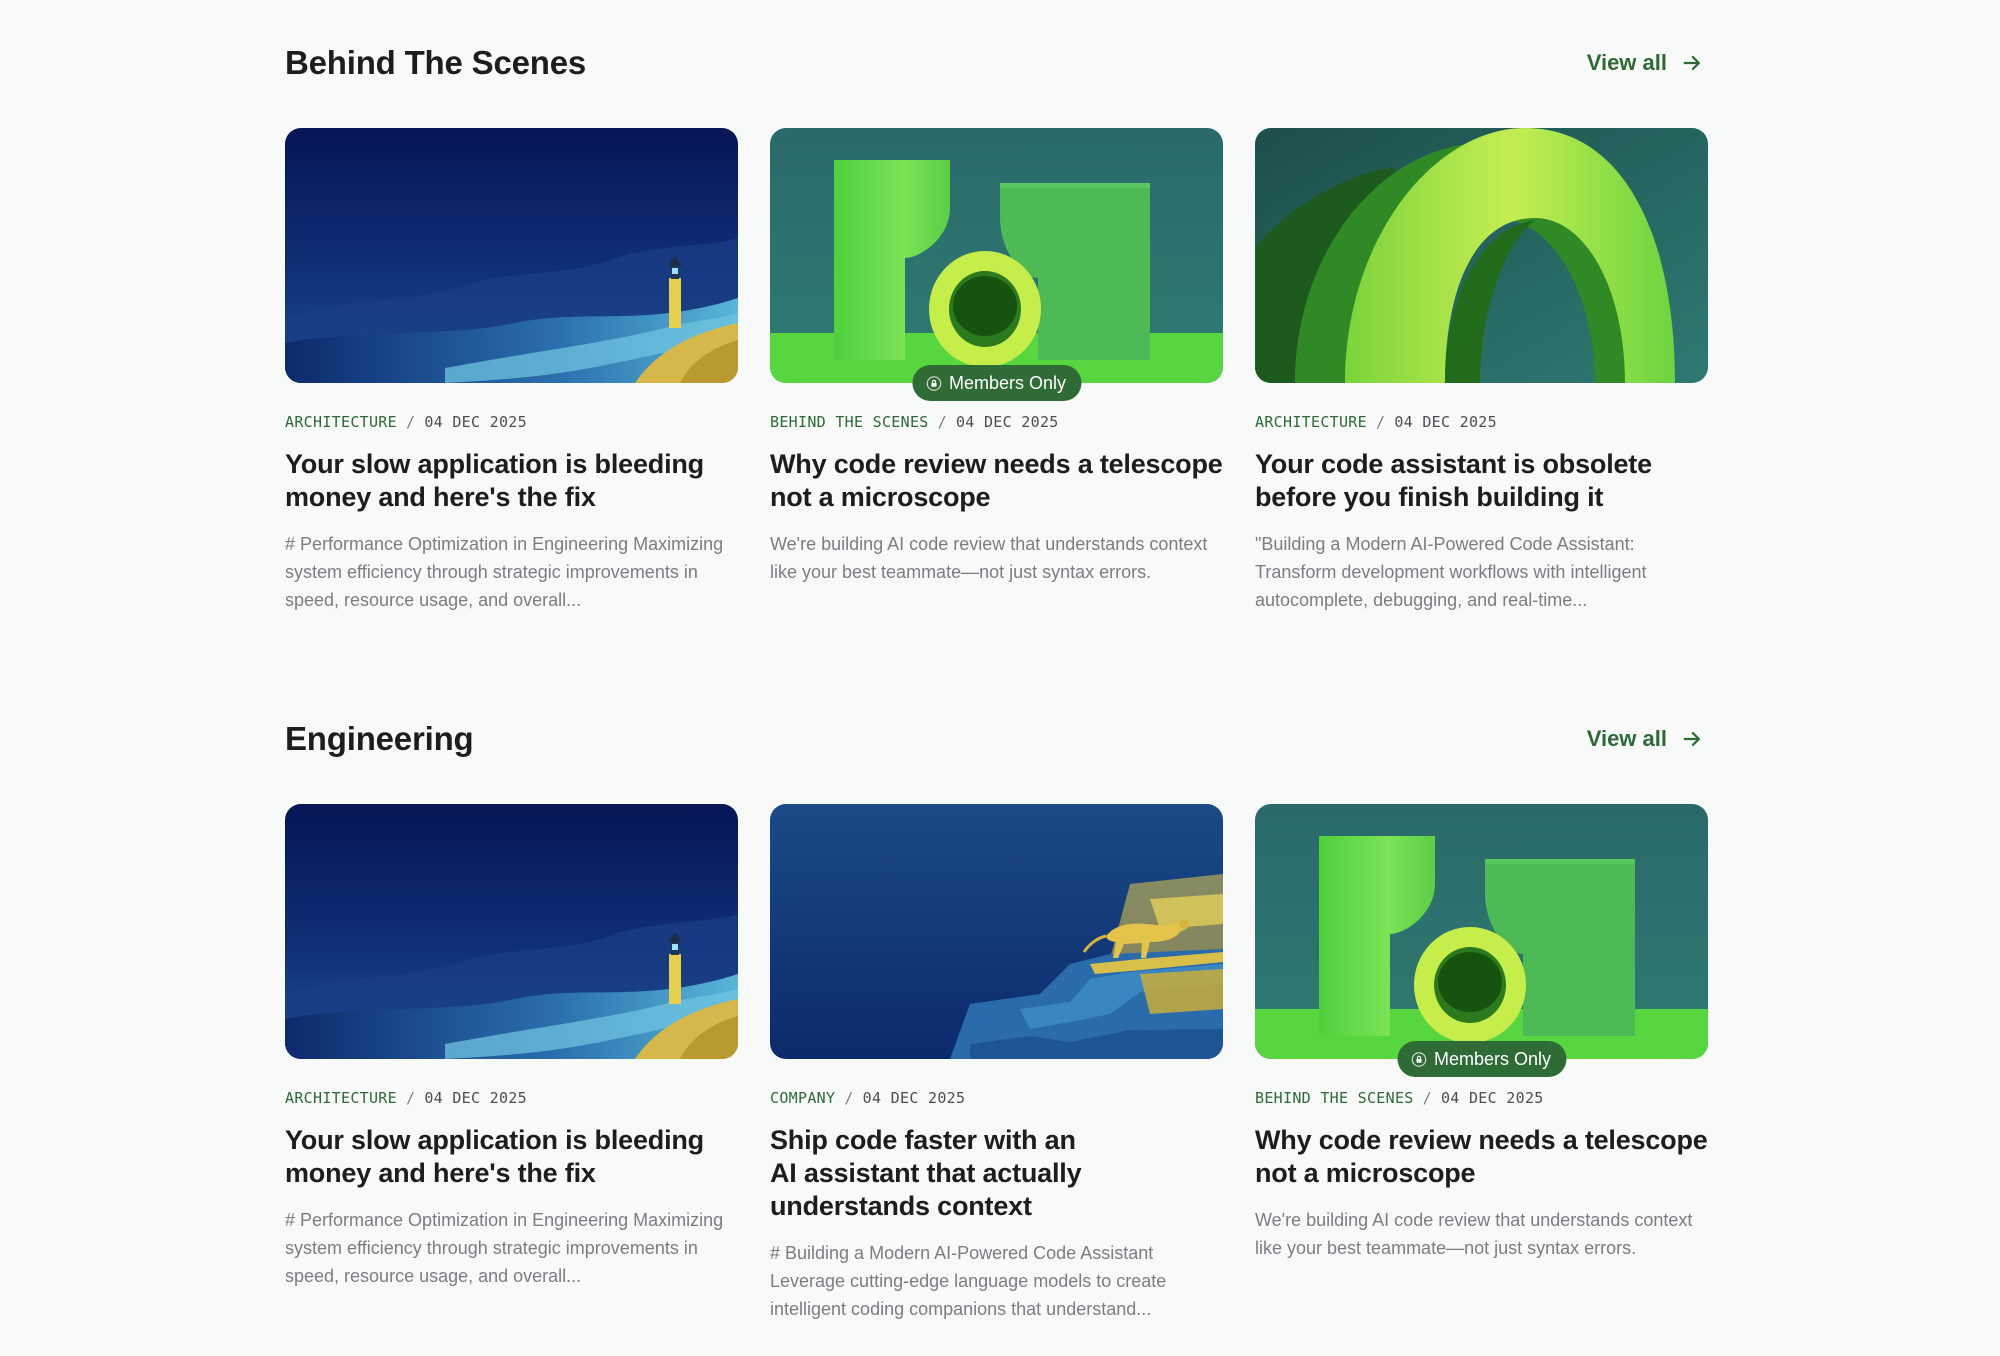 The width and height of the screenshot is (2000, 1356). I want to click on section-header: Engineering View all, so click(996, 740).